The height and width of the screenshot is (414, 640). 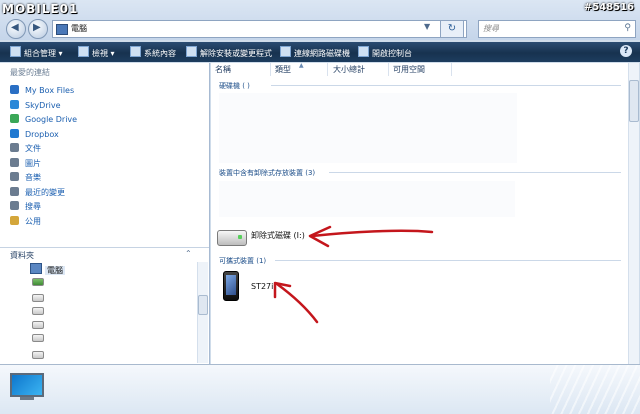 What do you see at coordinates (320, 236) in the screenshot?
I see `arrowhead-removable-disk` at bounding box center [320, 236].